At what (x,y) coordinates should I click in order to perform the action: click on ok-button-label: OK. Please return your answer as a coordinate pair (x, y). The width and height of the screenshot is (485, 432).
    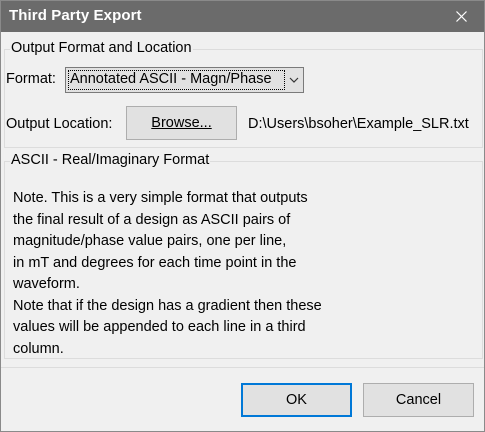
    Looking at the image, I should click on (296, 400).